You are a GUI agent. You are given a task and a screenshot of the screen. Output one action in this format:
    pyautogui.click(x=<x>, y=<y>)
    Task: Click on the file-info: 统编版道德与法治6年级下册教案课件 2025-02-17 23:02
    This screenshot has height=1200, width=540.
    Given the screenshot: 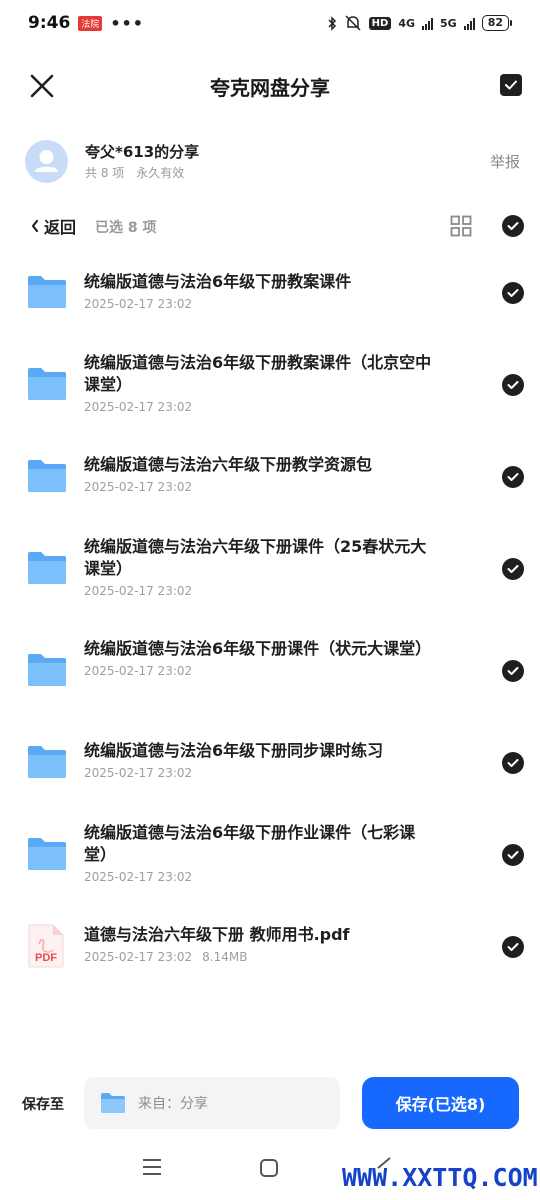 What is the action you would take?
    pyautogui.click(x=259, y=291)
    